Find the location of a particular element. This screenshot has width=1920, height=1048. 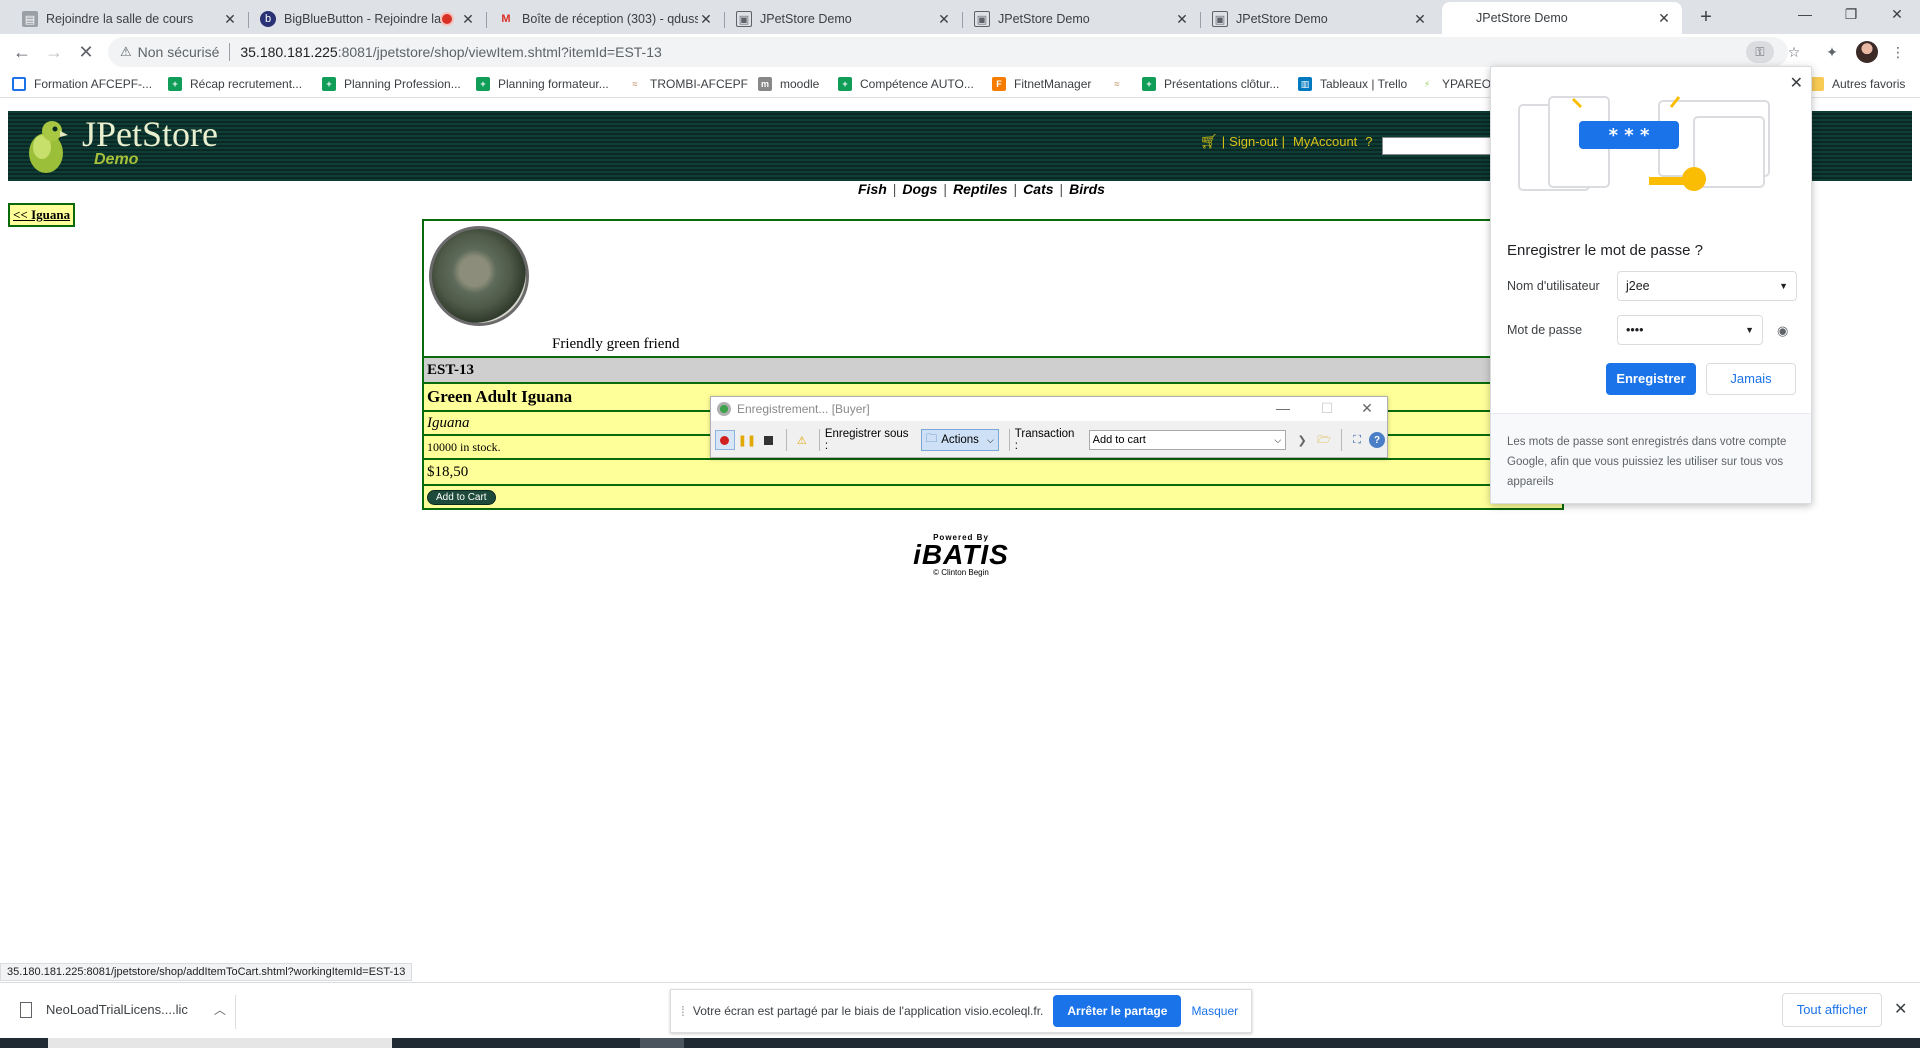

stop-icon is located at coordinates (769, 440).